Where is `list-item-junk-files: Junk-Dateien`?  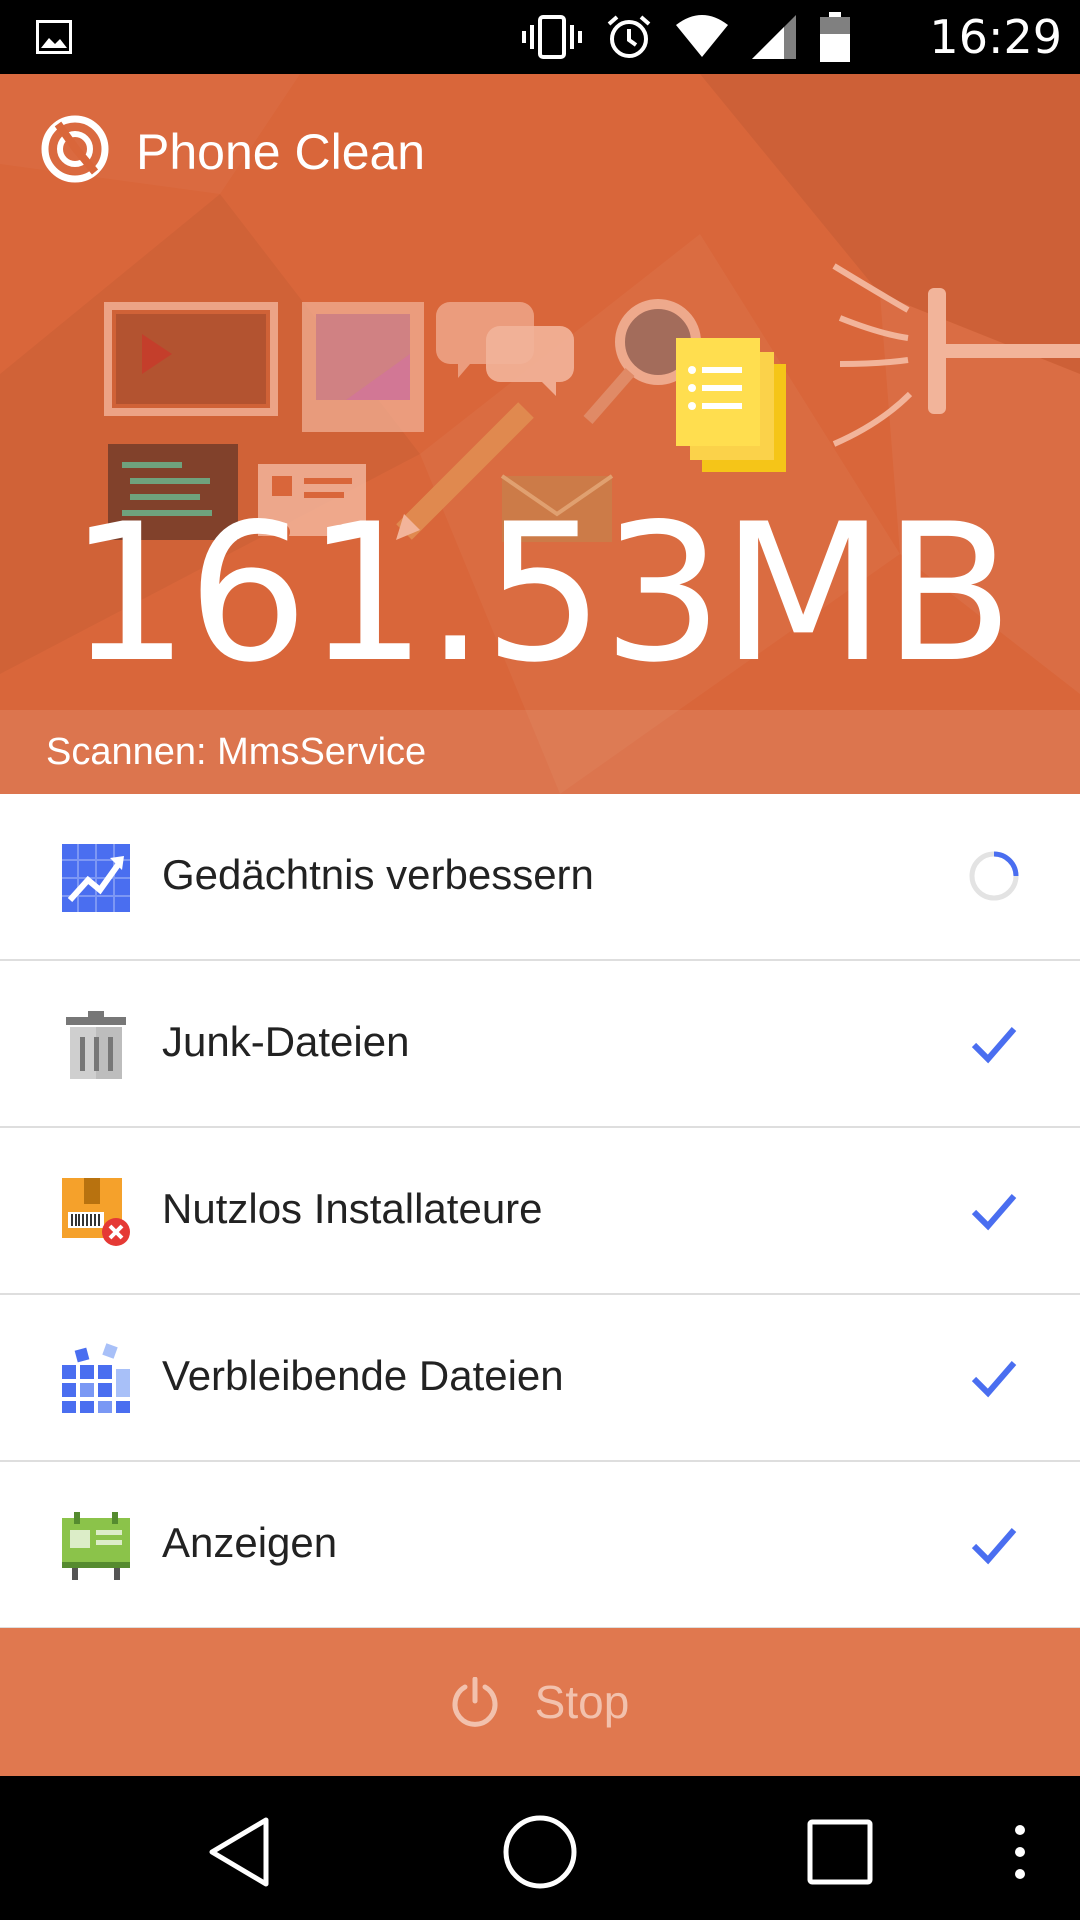 list-item-junk-files: Junk-Dateien is located at coordinates (540, 1044).